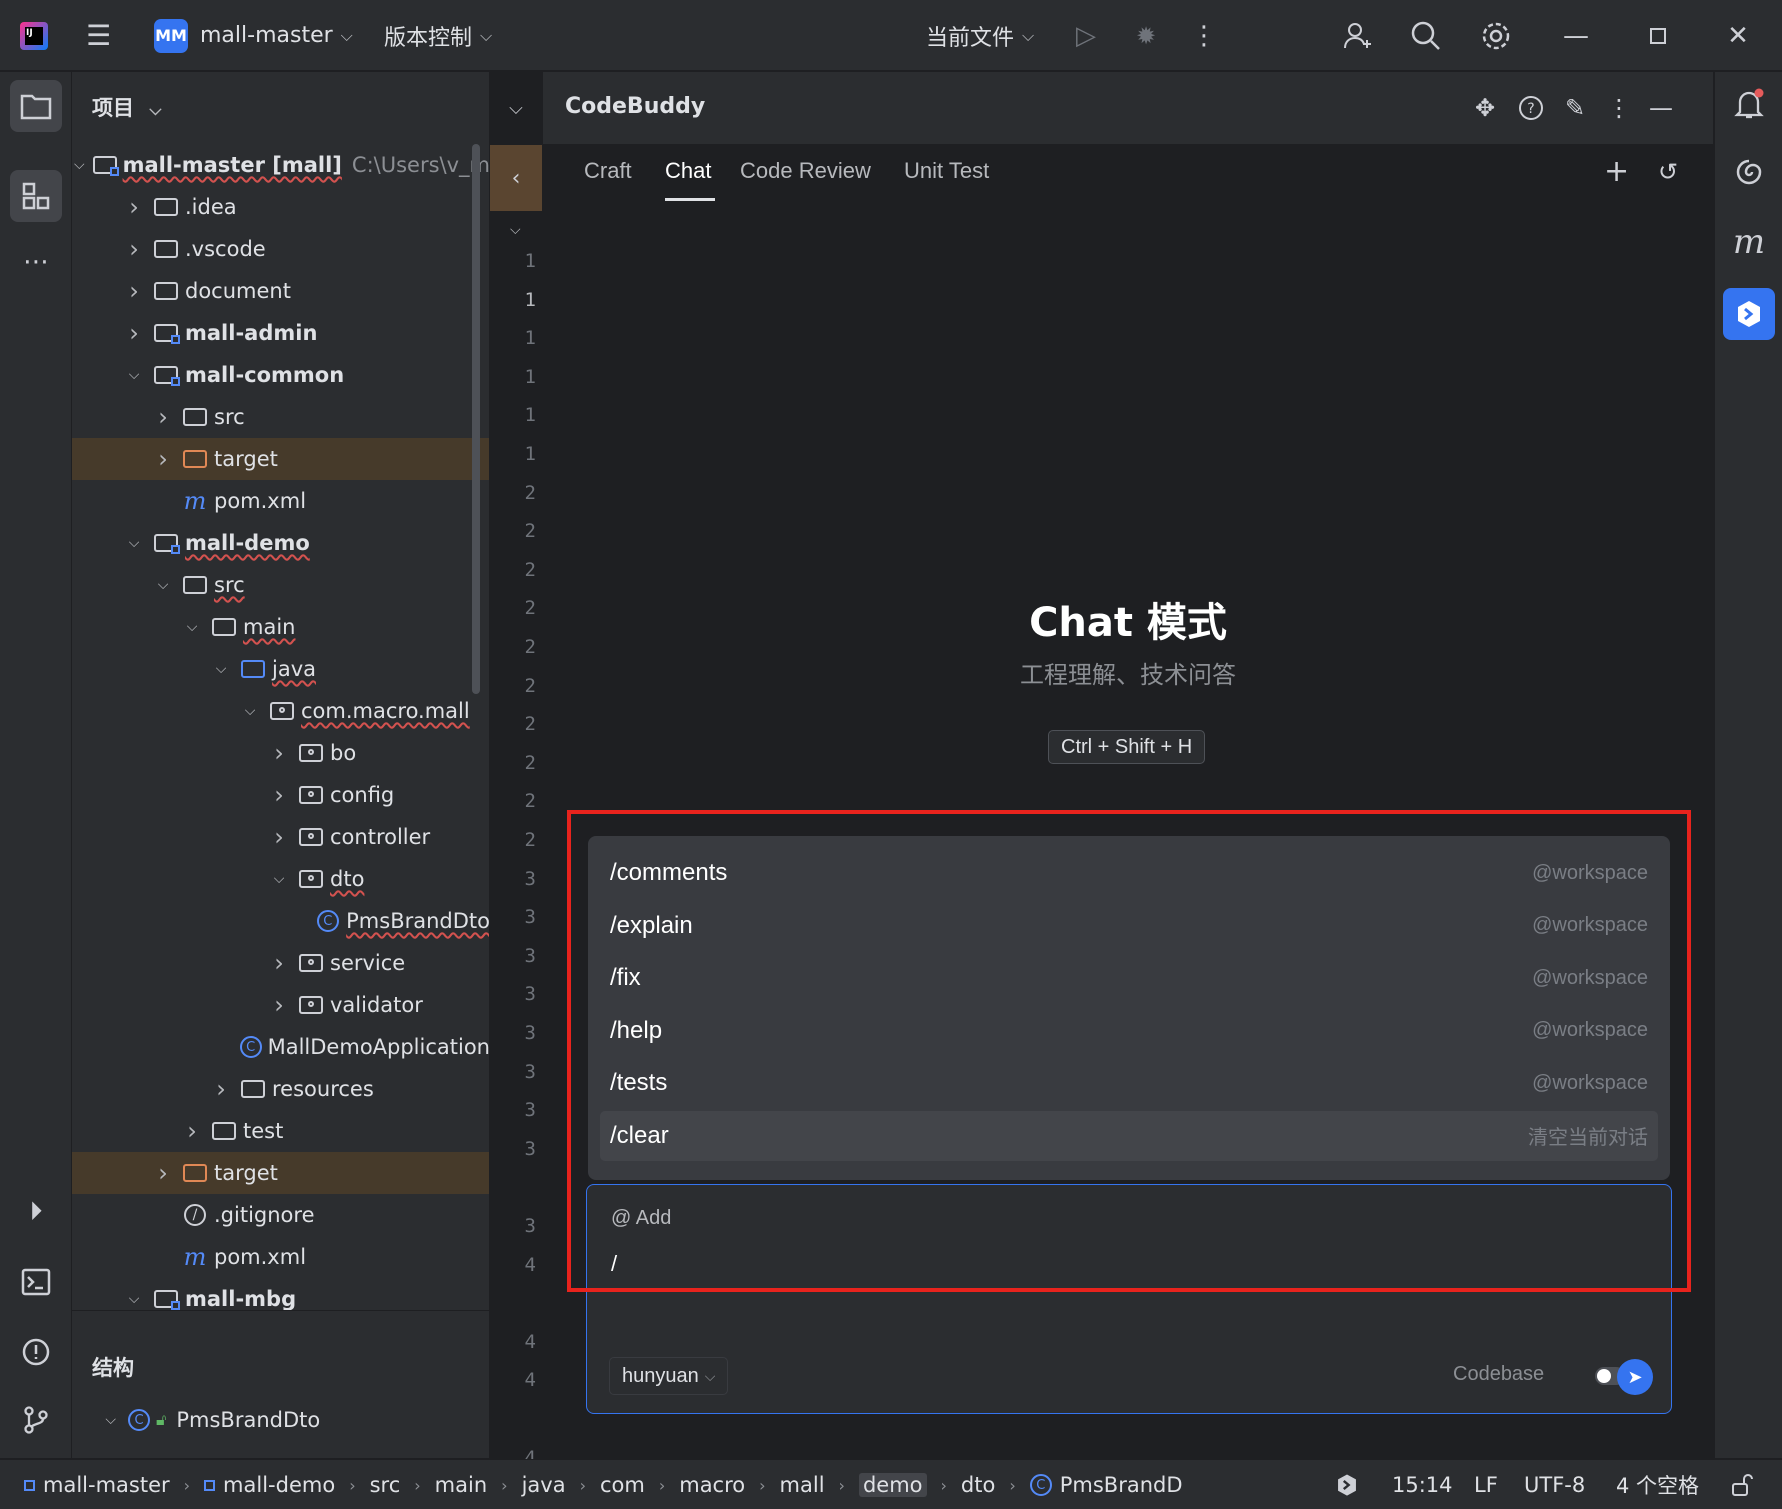  I want to click on tree-item: › service, so click(280, 963).